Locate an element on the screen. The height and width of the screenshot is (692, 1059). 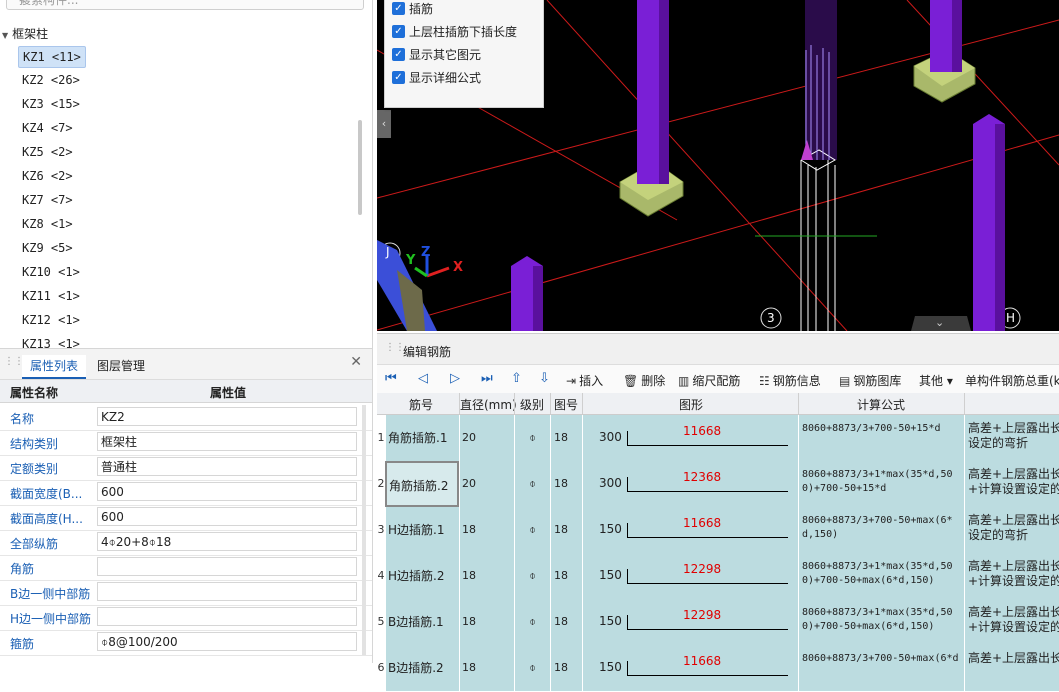
col-figure-no: 图号 is located at coordinates (566, 404).